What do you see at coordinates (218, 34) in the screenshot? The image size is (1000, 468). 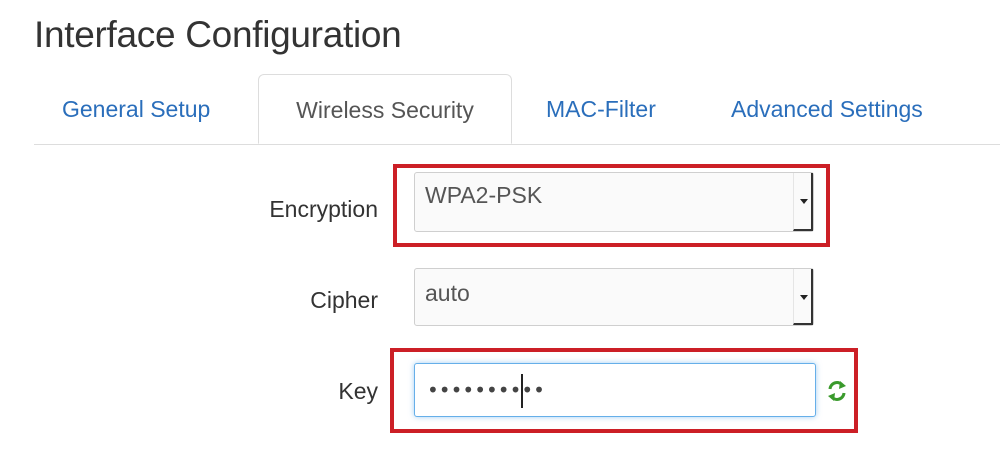 I see `page-title: Interface Configuration` at bounding box center [218, 34].